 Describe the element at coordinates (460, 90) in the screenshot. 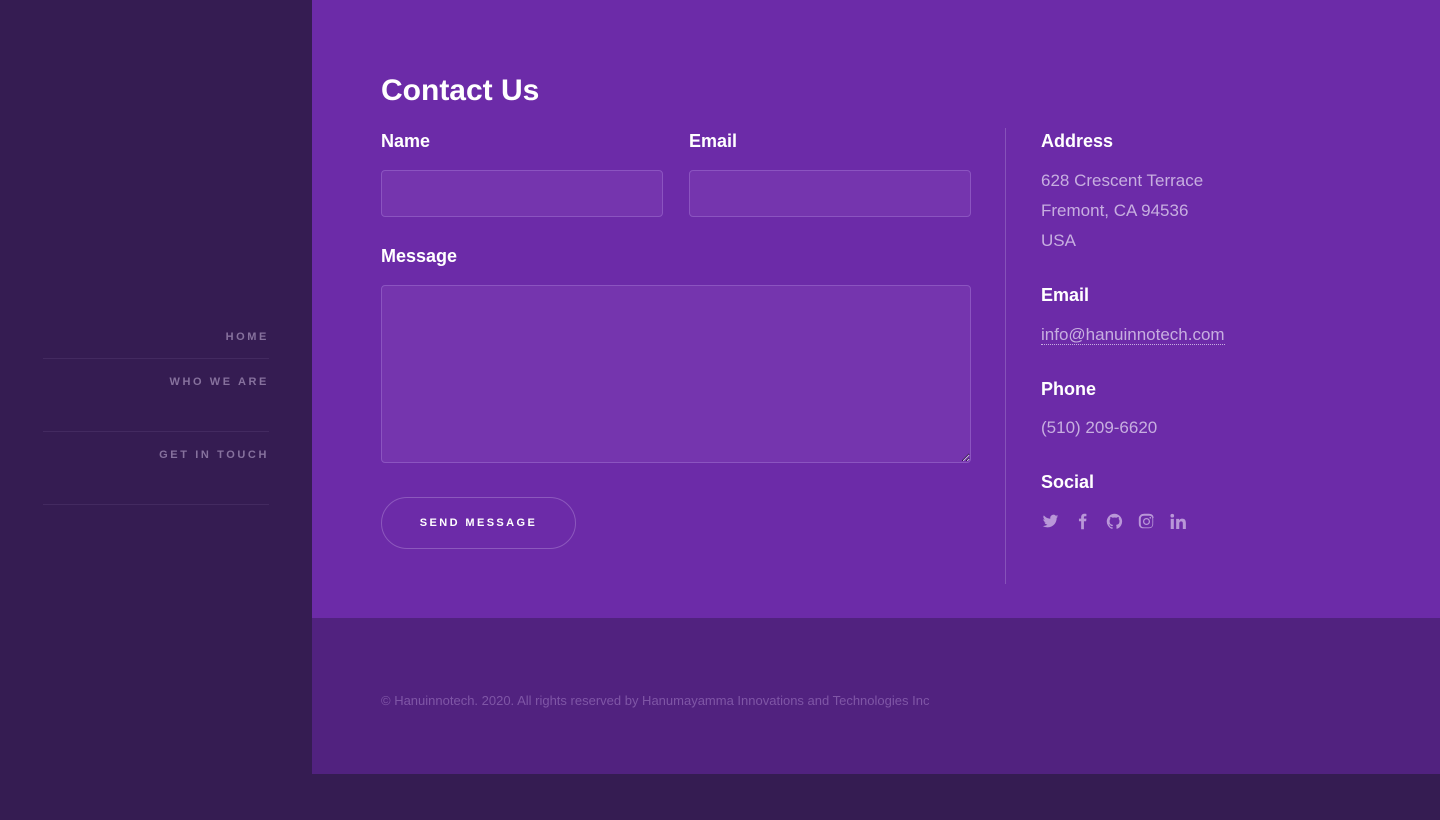

I see `page-title: Contact Us` at that location.